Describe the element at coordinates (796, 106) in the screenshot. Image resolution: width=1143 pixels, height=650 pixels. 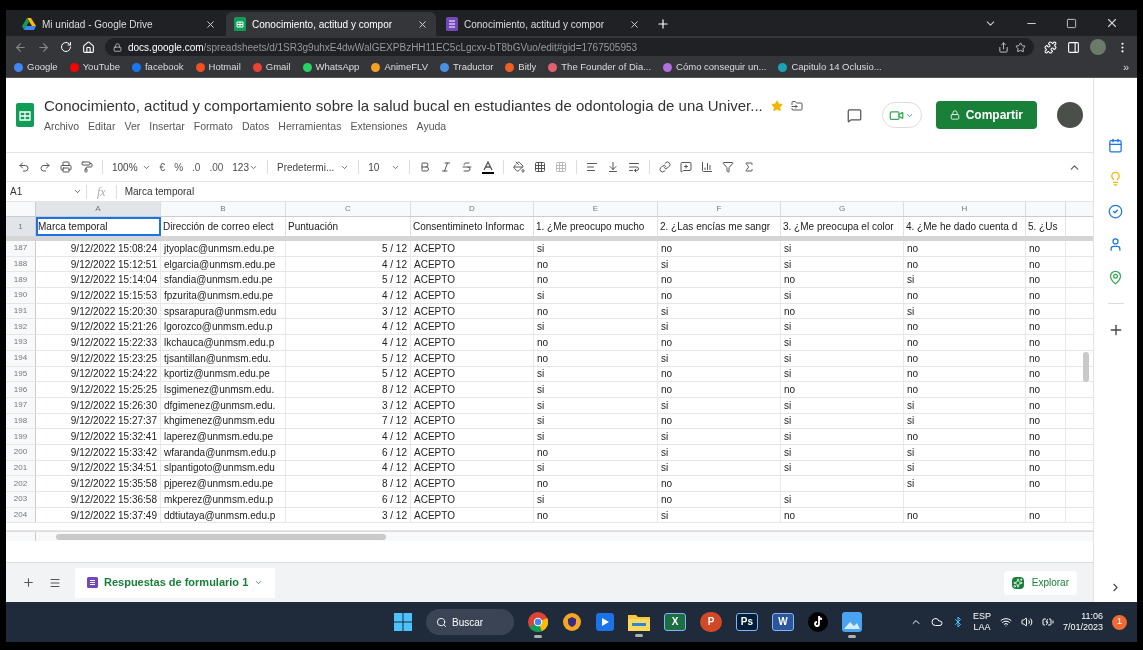
I see `move-icon` at that location.